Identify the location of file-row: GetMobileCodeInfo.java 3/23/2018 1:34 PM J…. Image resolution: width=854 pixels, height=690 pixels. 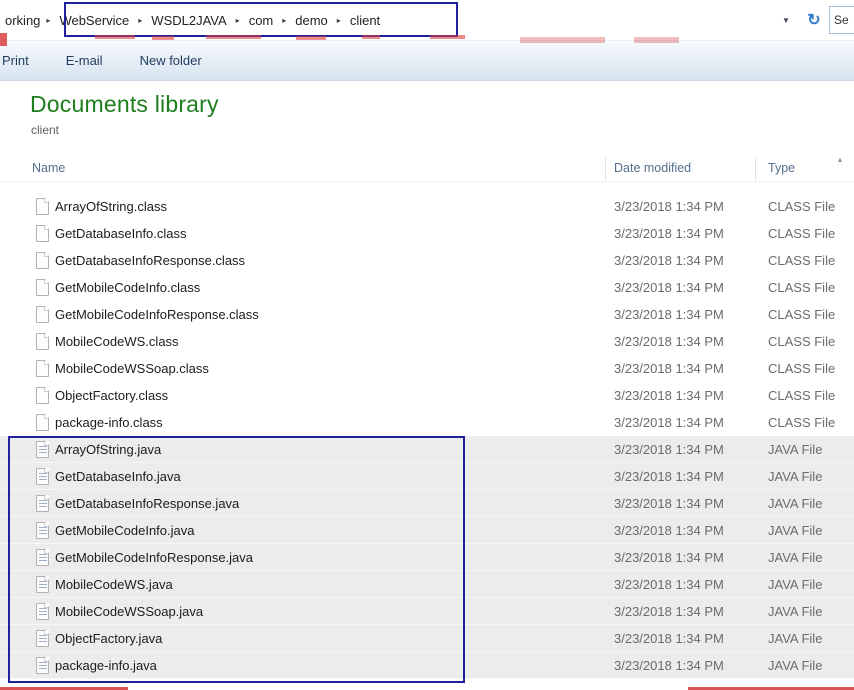
(427, 530).